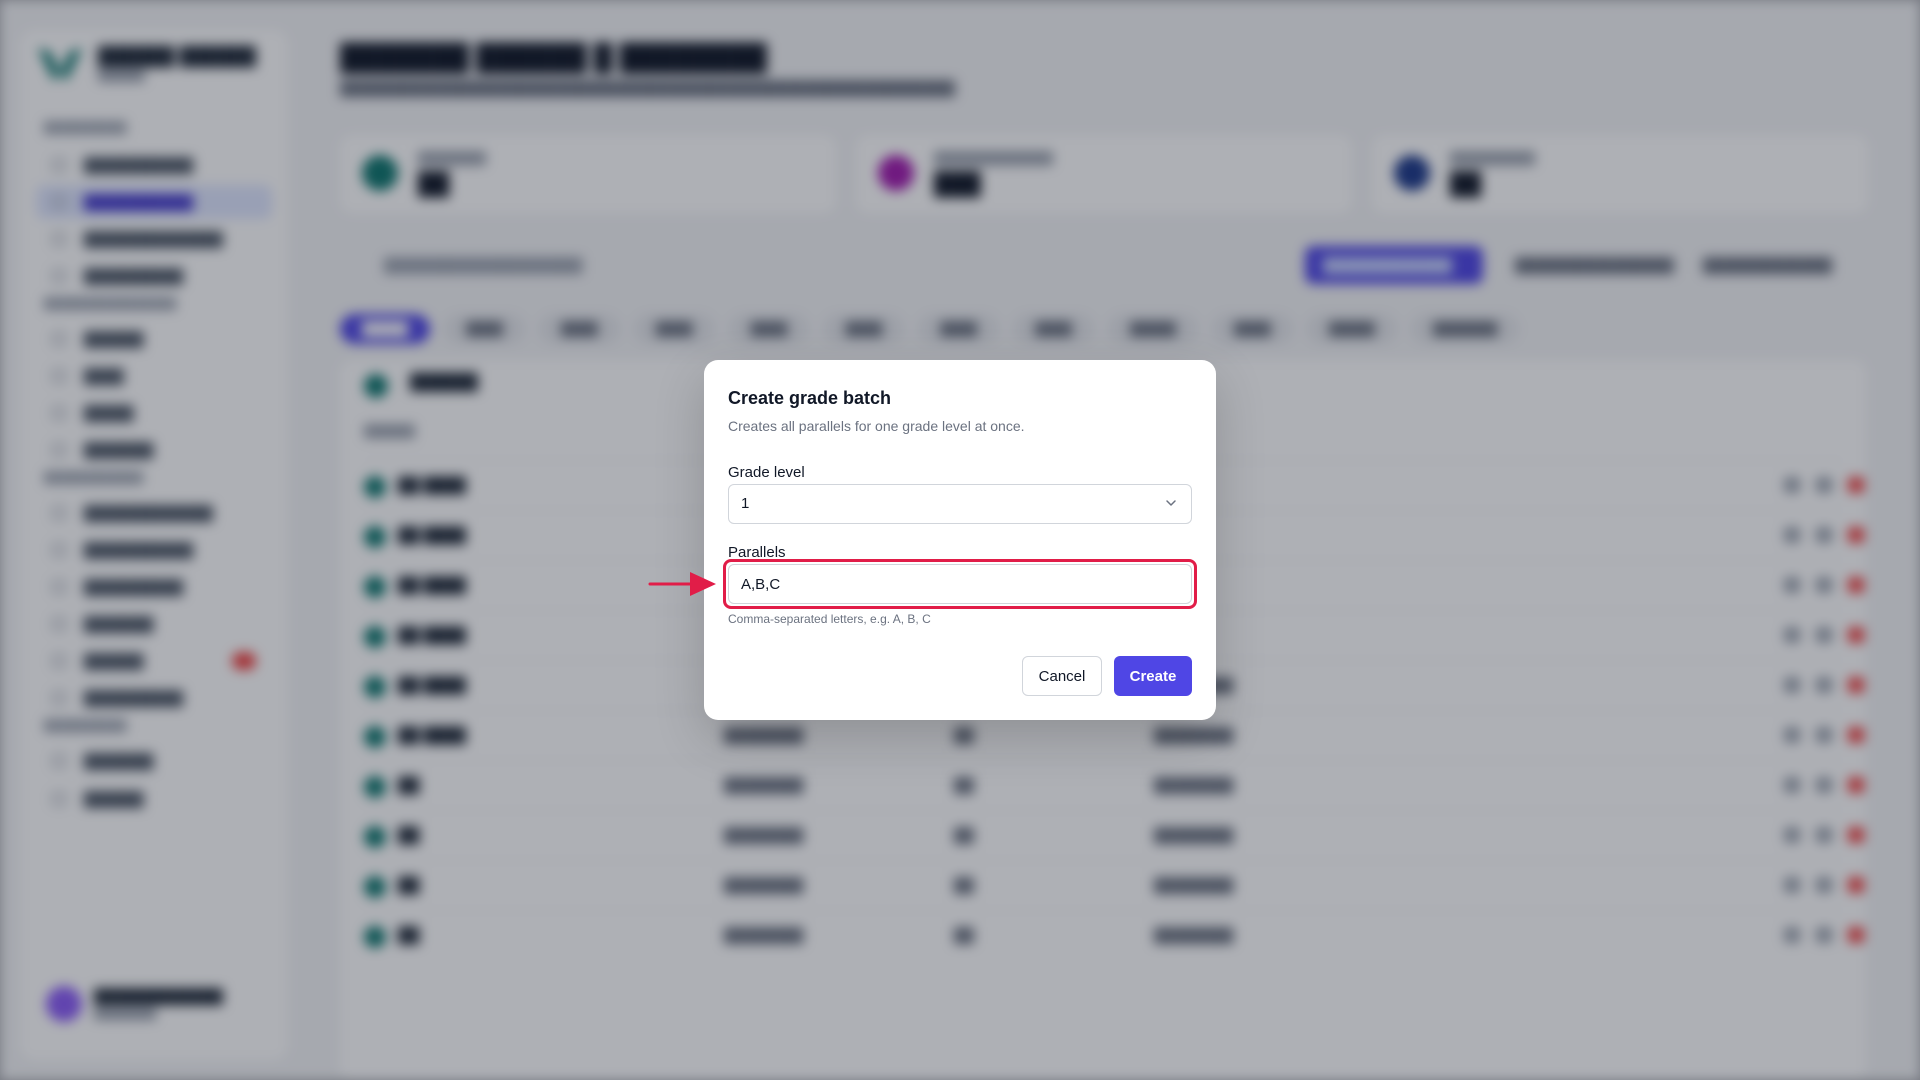 This screenshot has height=1080, width=1920. I want to click on grade-level-select: 1, so click(960, 504).